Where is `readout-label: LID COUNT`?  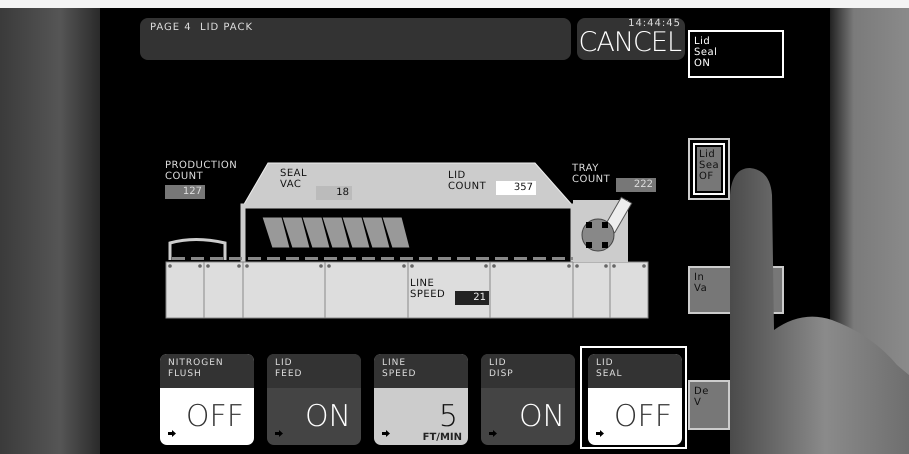
readout-label: LID COUNT is located at coordinates (467, 181).